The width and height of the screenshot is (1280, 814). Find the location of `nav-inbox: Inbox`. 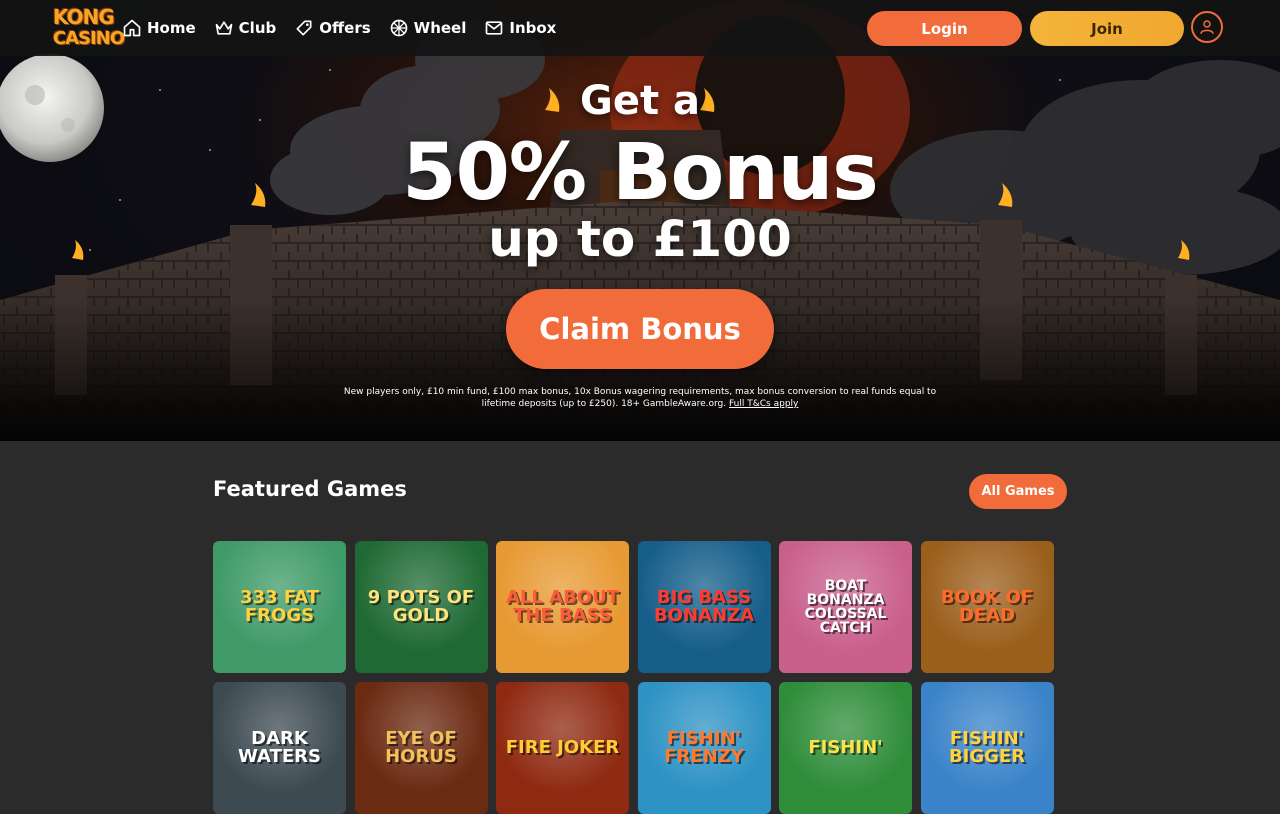

nav-inbox: Inbox is located at coordinates (520, 28).